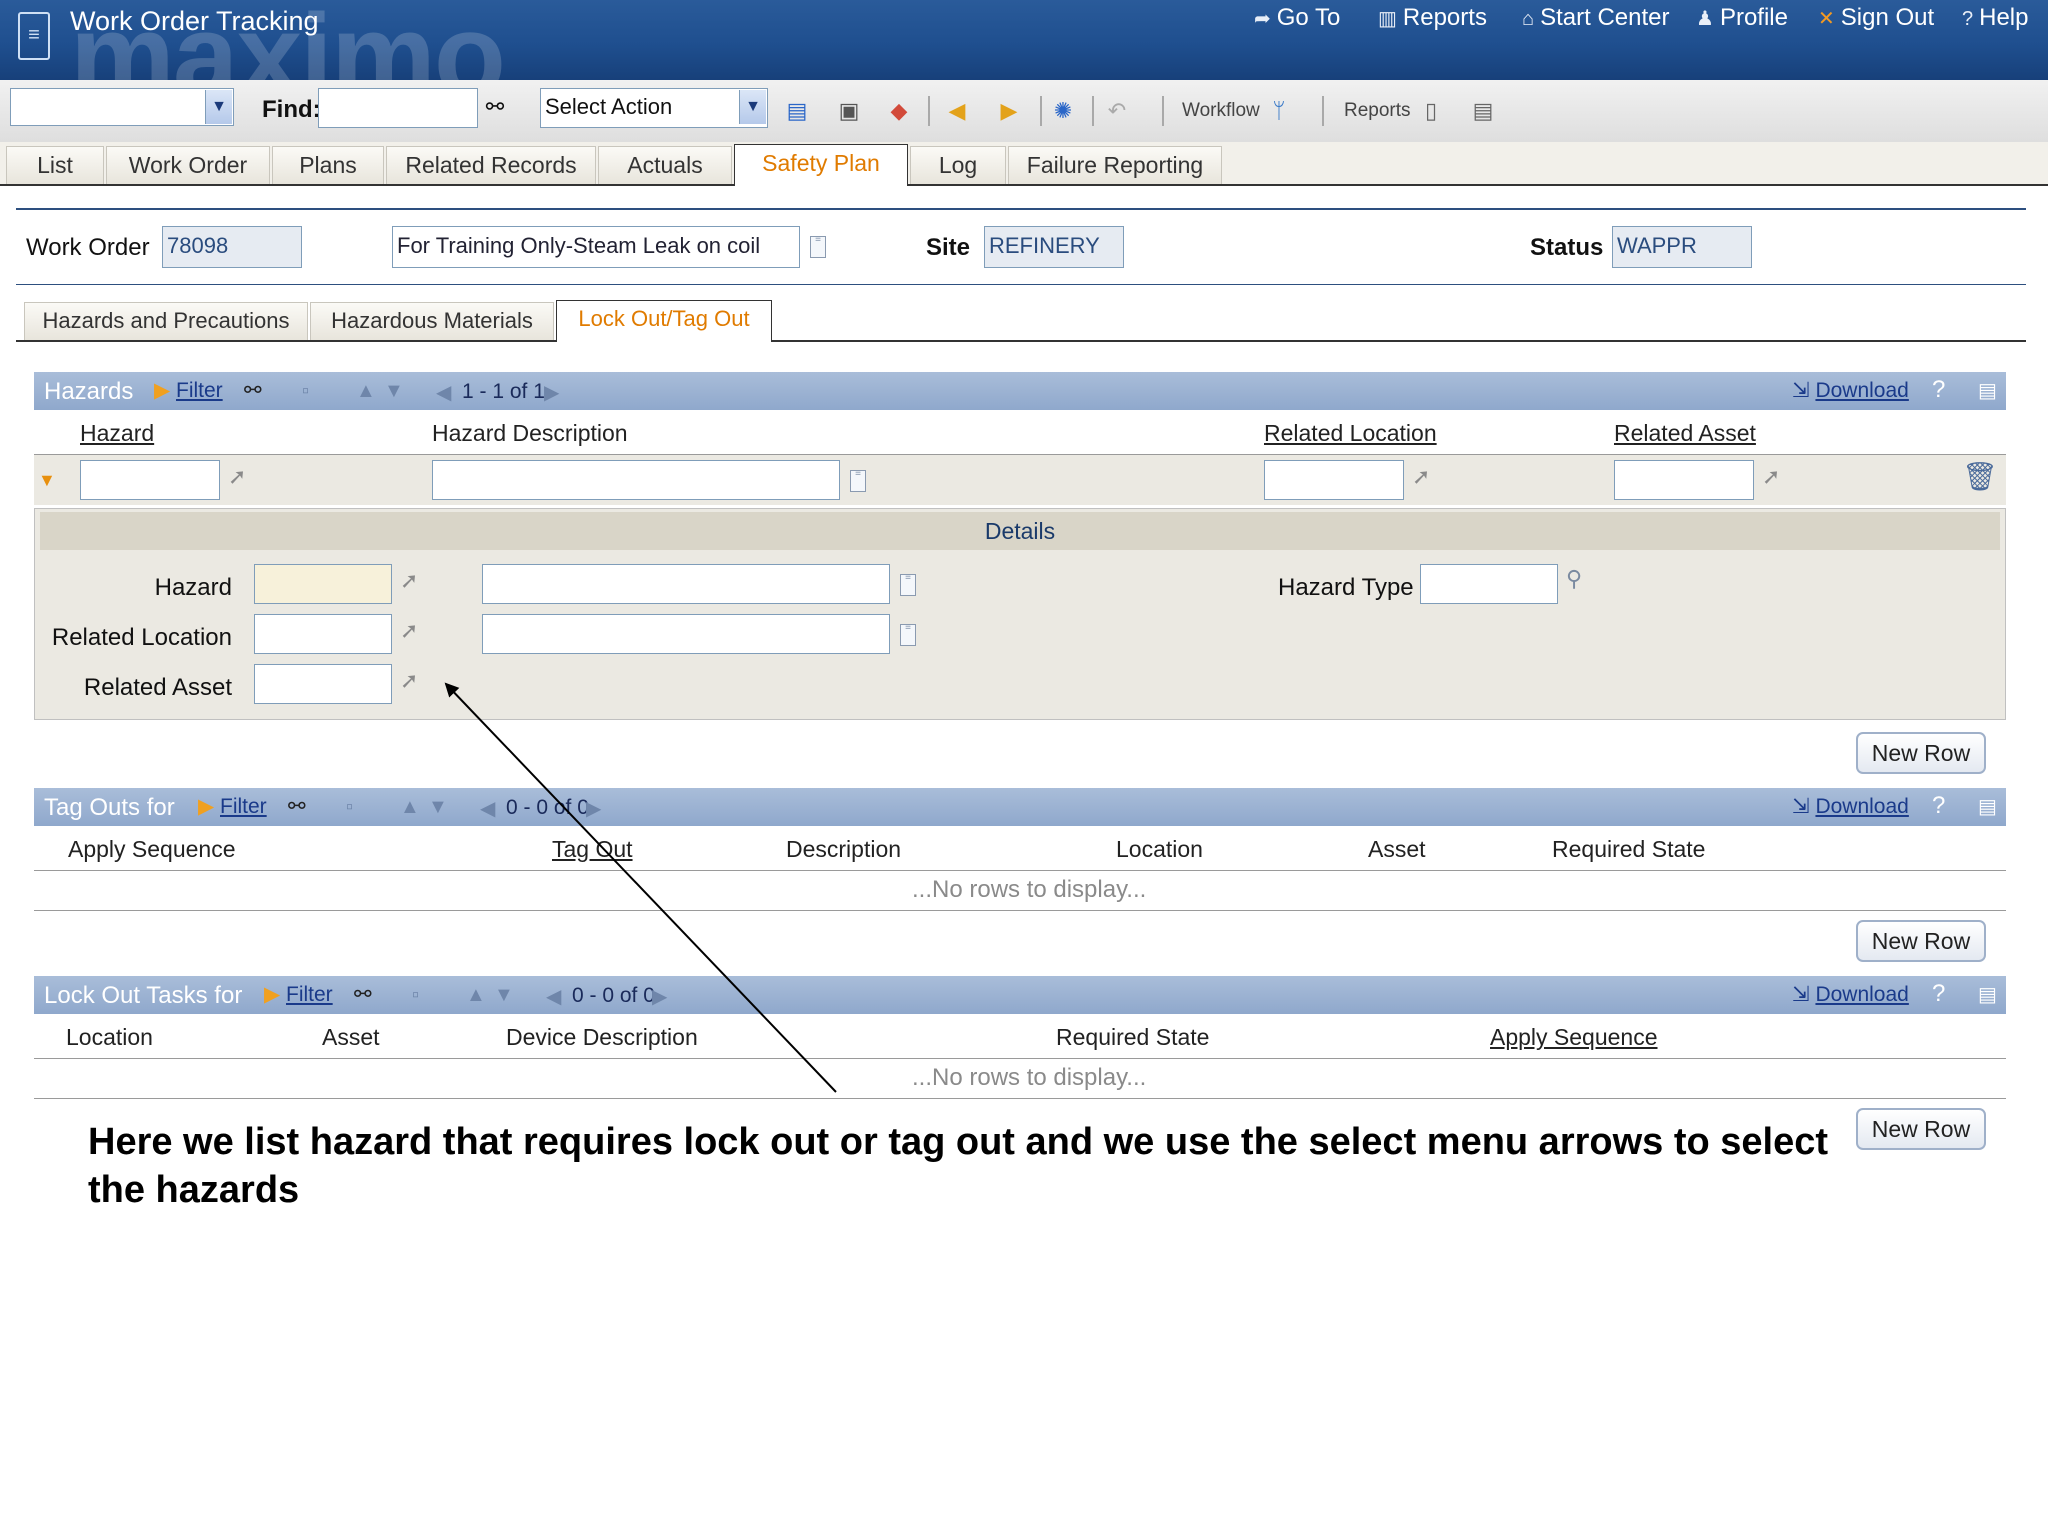 The image size is (2048, 1536). I want to click on annotation-arrow, so click(640, 887).